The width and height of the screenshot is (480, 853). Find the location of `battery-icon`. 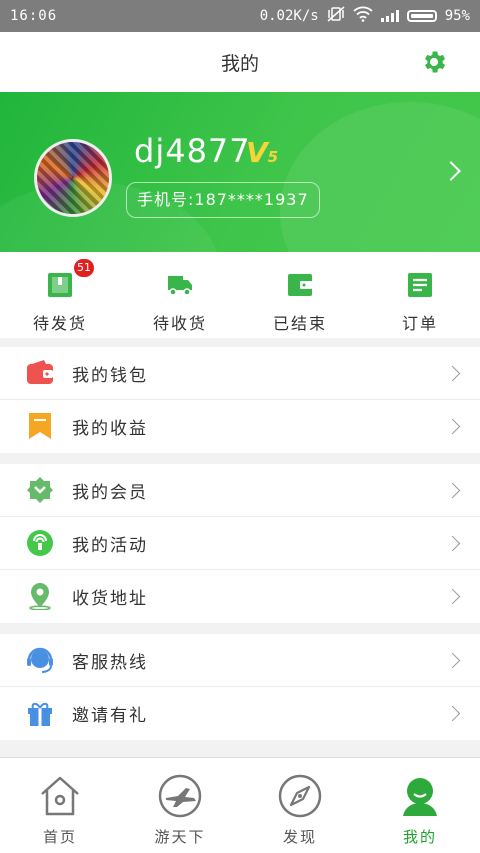

battery-icon is located at coordinates (421, 16).